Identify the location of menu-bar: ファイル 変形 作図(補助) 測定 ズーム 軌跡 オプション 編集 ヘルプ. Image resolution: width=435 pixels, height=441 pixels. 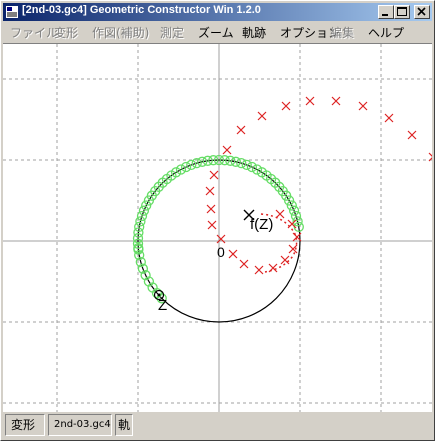
(217, 32).